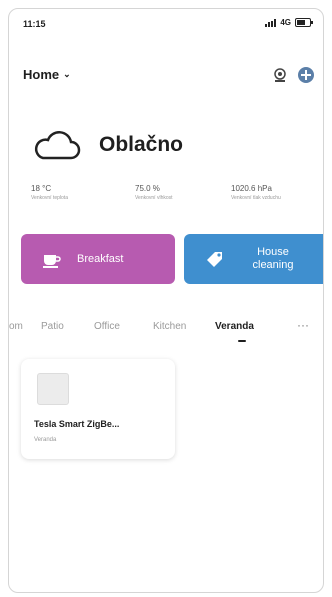 The image size is (332, 597). I want to click on humidity-stat: 75.0 % Venkovní vlhkost, so click(154, 192).